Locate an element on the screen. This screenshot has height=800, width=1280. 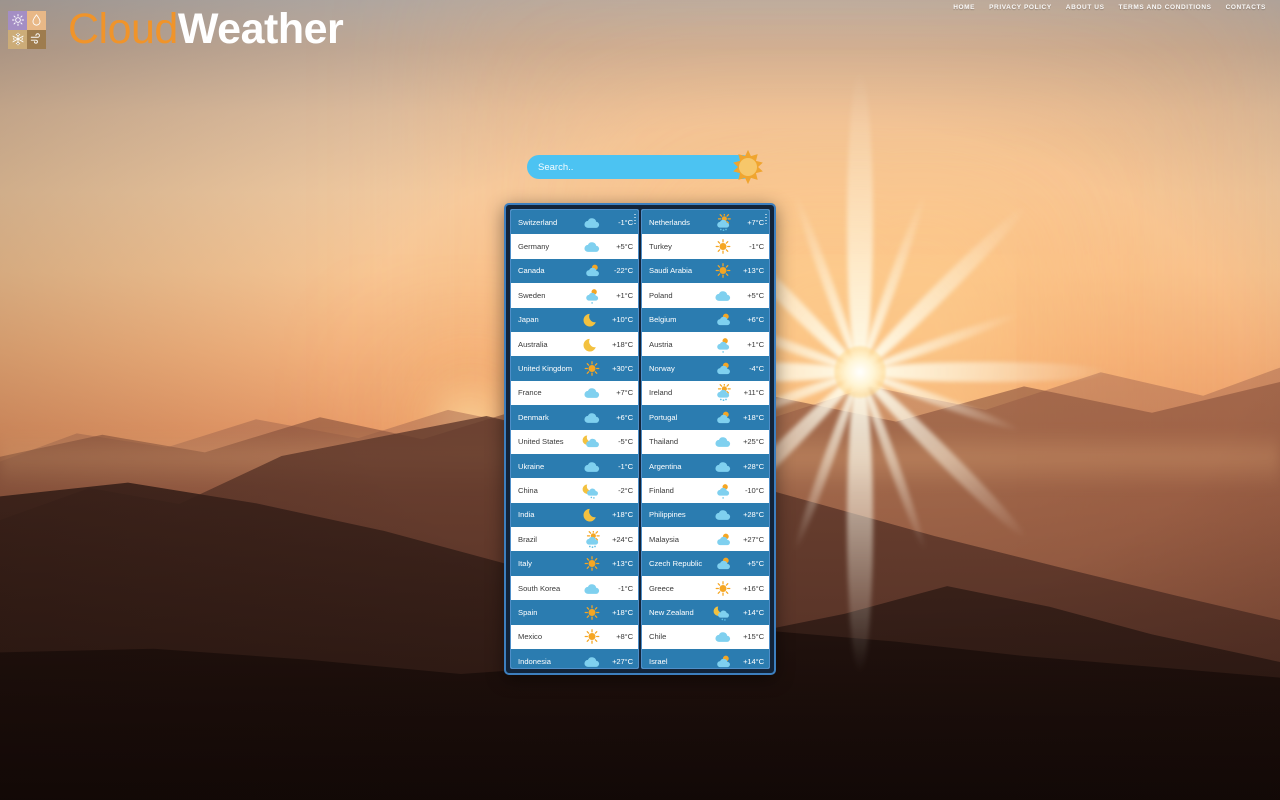
temperature-value: +25°C is located at coordinates (753, 442).